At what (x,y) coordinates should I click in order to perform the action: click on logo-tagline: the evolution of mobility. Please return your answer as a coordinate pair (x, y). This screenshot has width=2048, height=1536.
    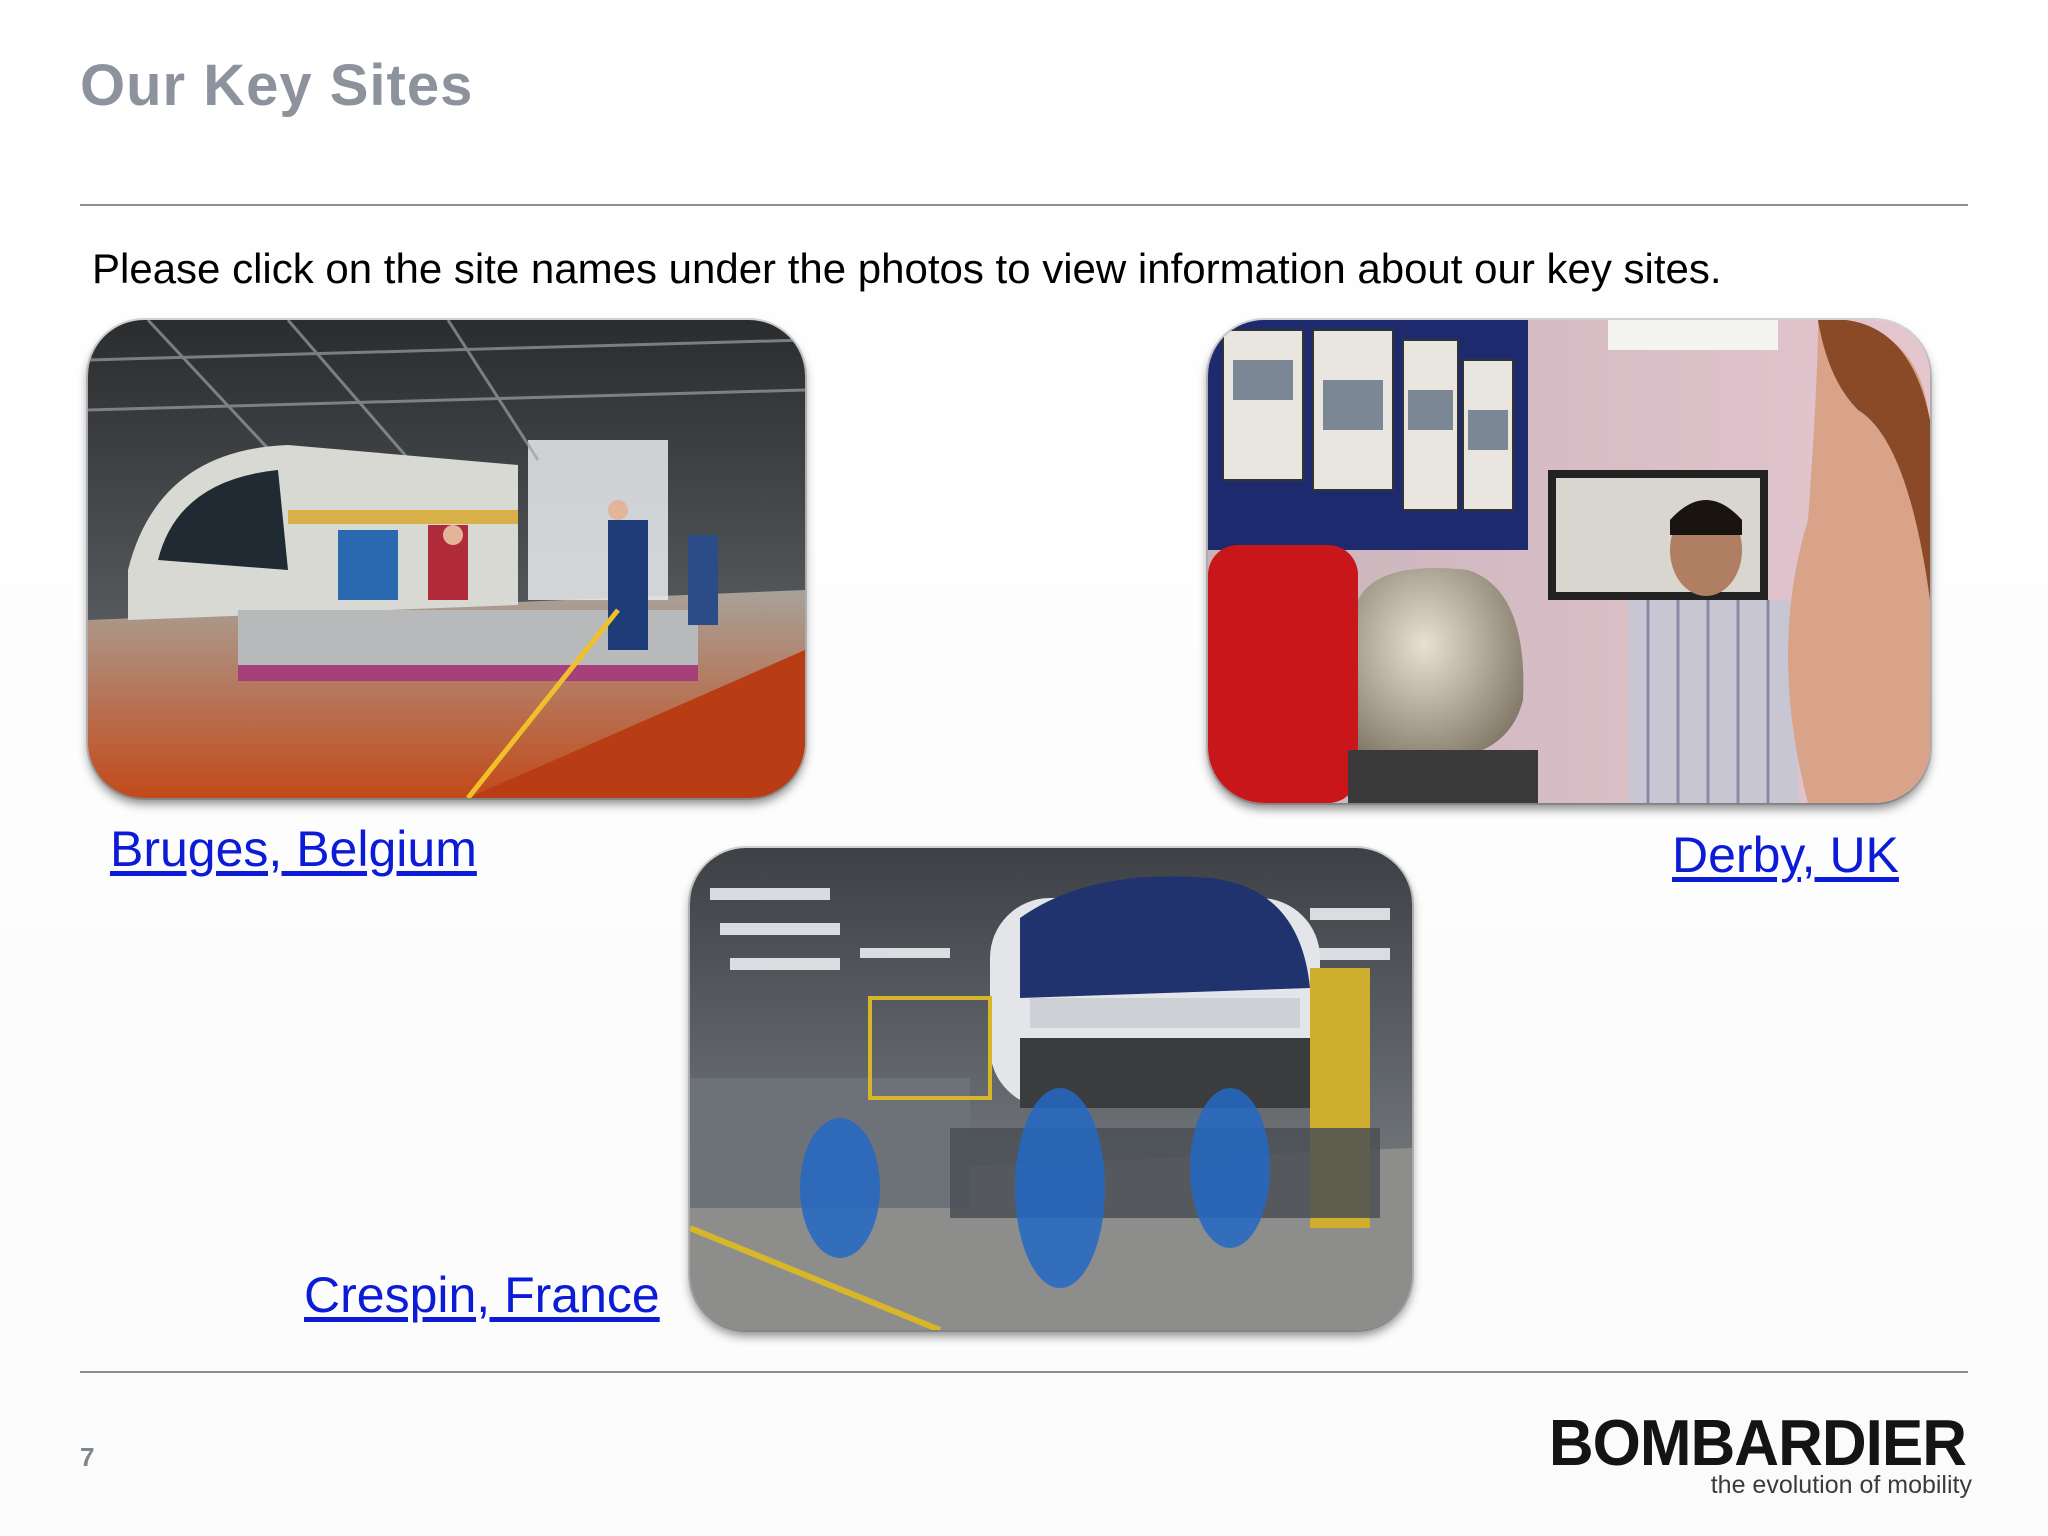
    Looking at the image, I should click on (1841, 1485).